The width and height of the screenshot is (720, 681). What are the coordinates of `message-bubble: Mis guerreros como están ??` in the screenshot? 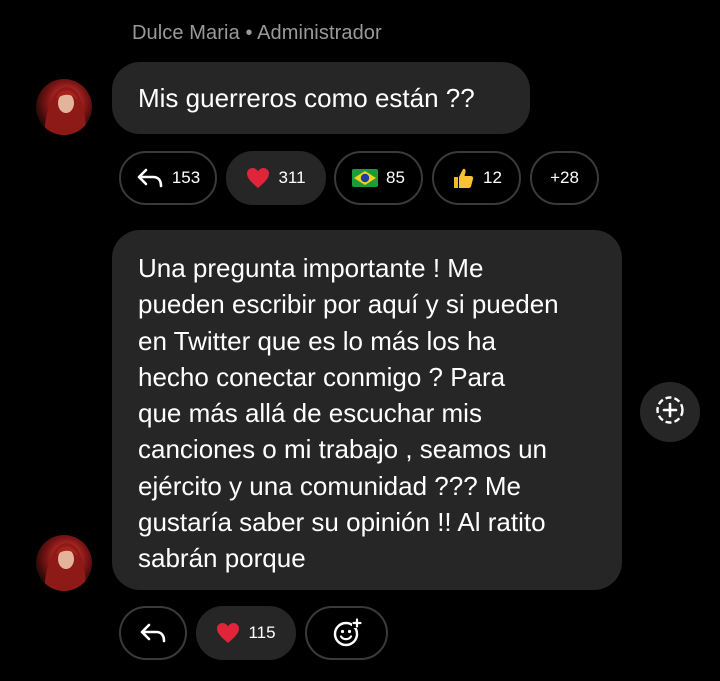 It's located at (321, 98).